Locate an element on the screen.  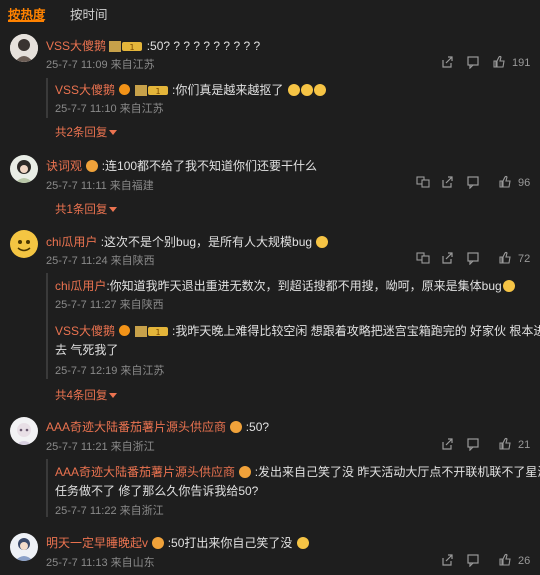
comment-text: :50打出来你自己笑了没 is located at coordinates (230, 543).